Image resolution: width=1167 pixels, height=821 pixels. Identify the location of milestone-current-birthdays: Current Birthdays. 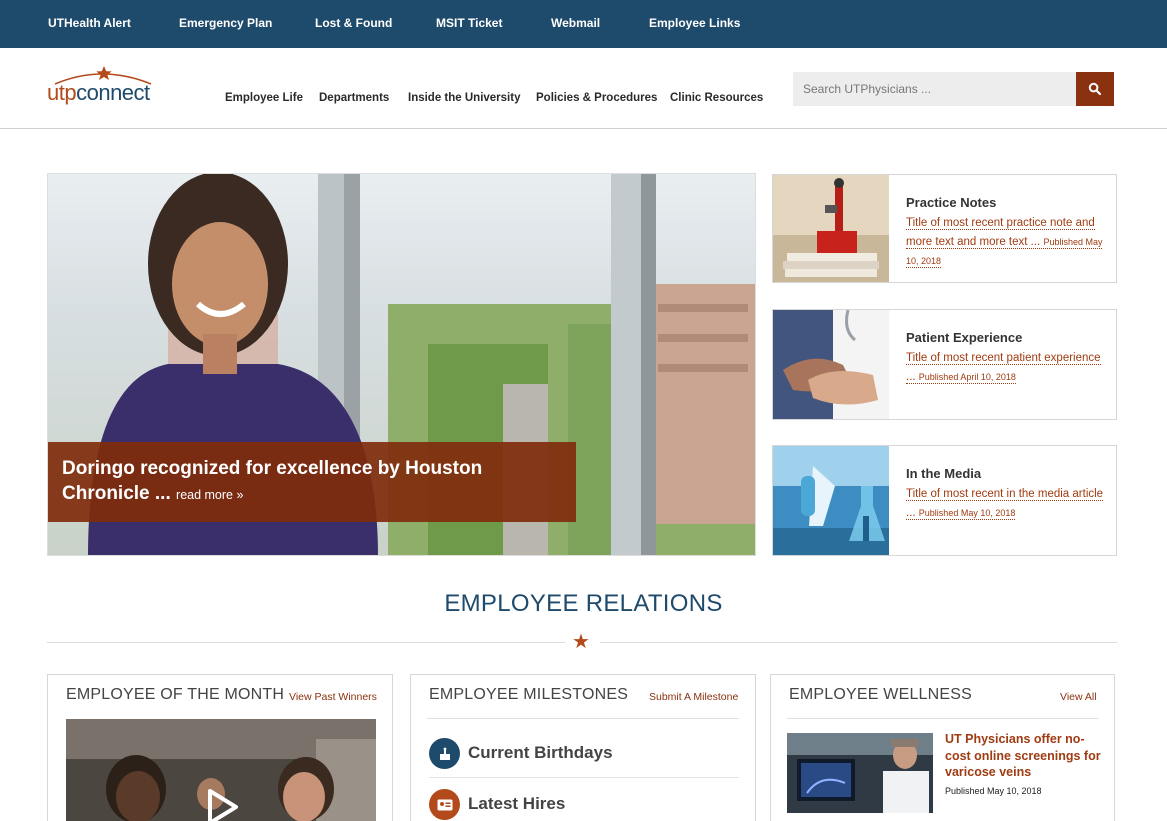
(584, 755).